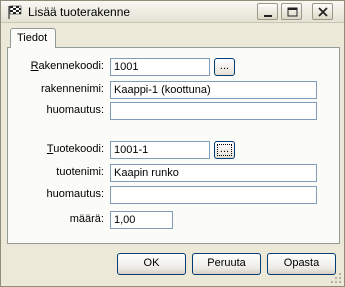 Image resolution: width=345 pixels, height=287 pixels. I want to click on cancel-button: Peruuta, so click(226, 264).